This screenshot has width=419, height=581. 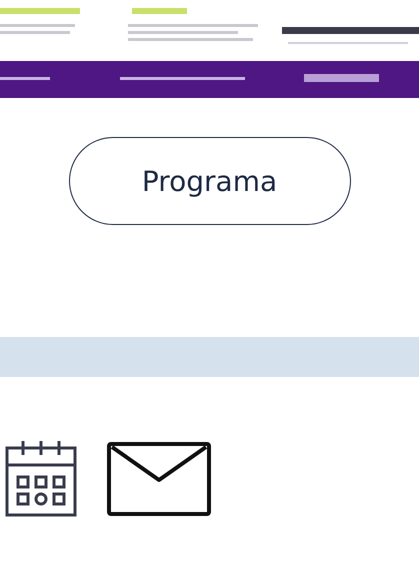 What do you see at coordinates (209, 181) in the screenshot?
I see `program-button: Programa` at bounding box center [209, 181].